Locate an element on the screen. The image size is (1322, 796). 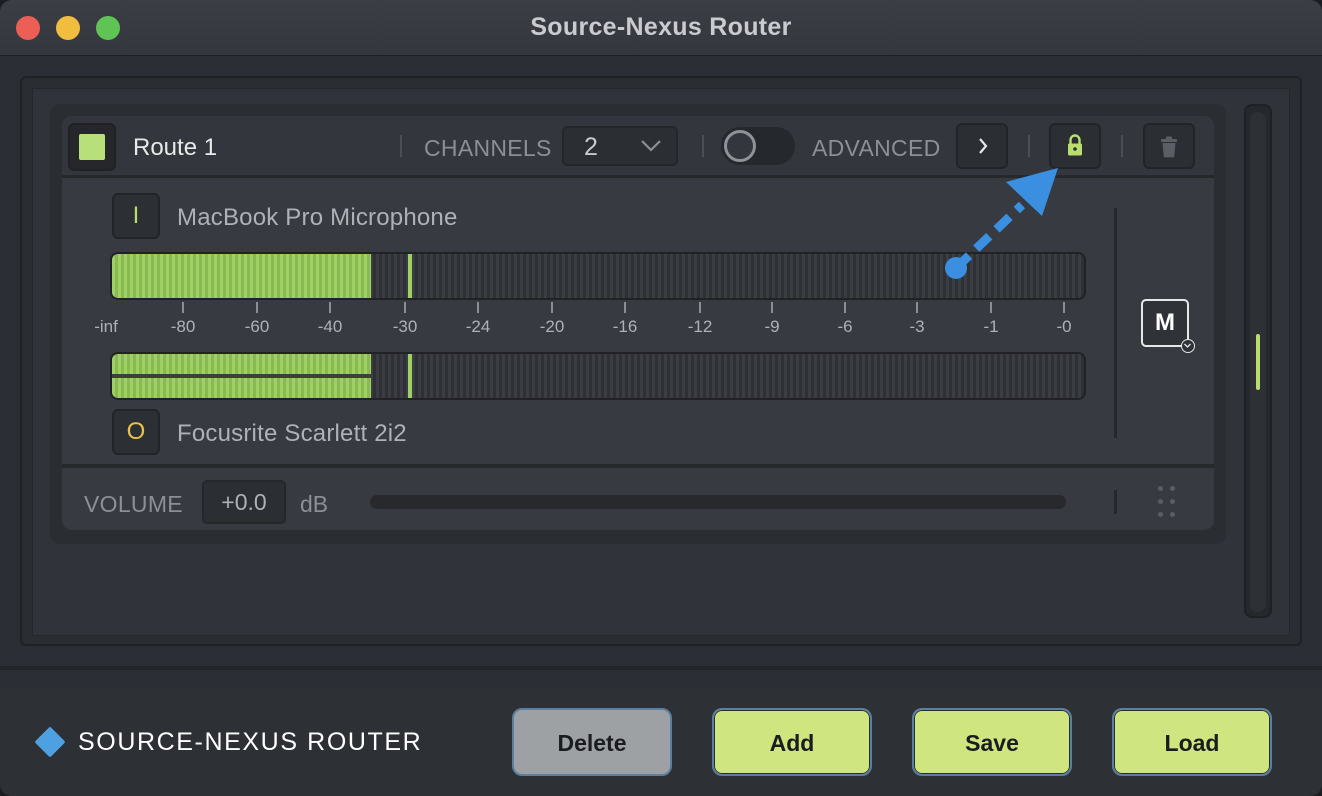
input-level-meter is located at coordinates (598, 276).